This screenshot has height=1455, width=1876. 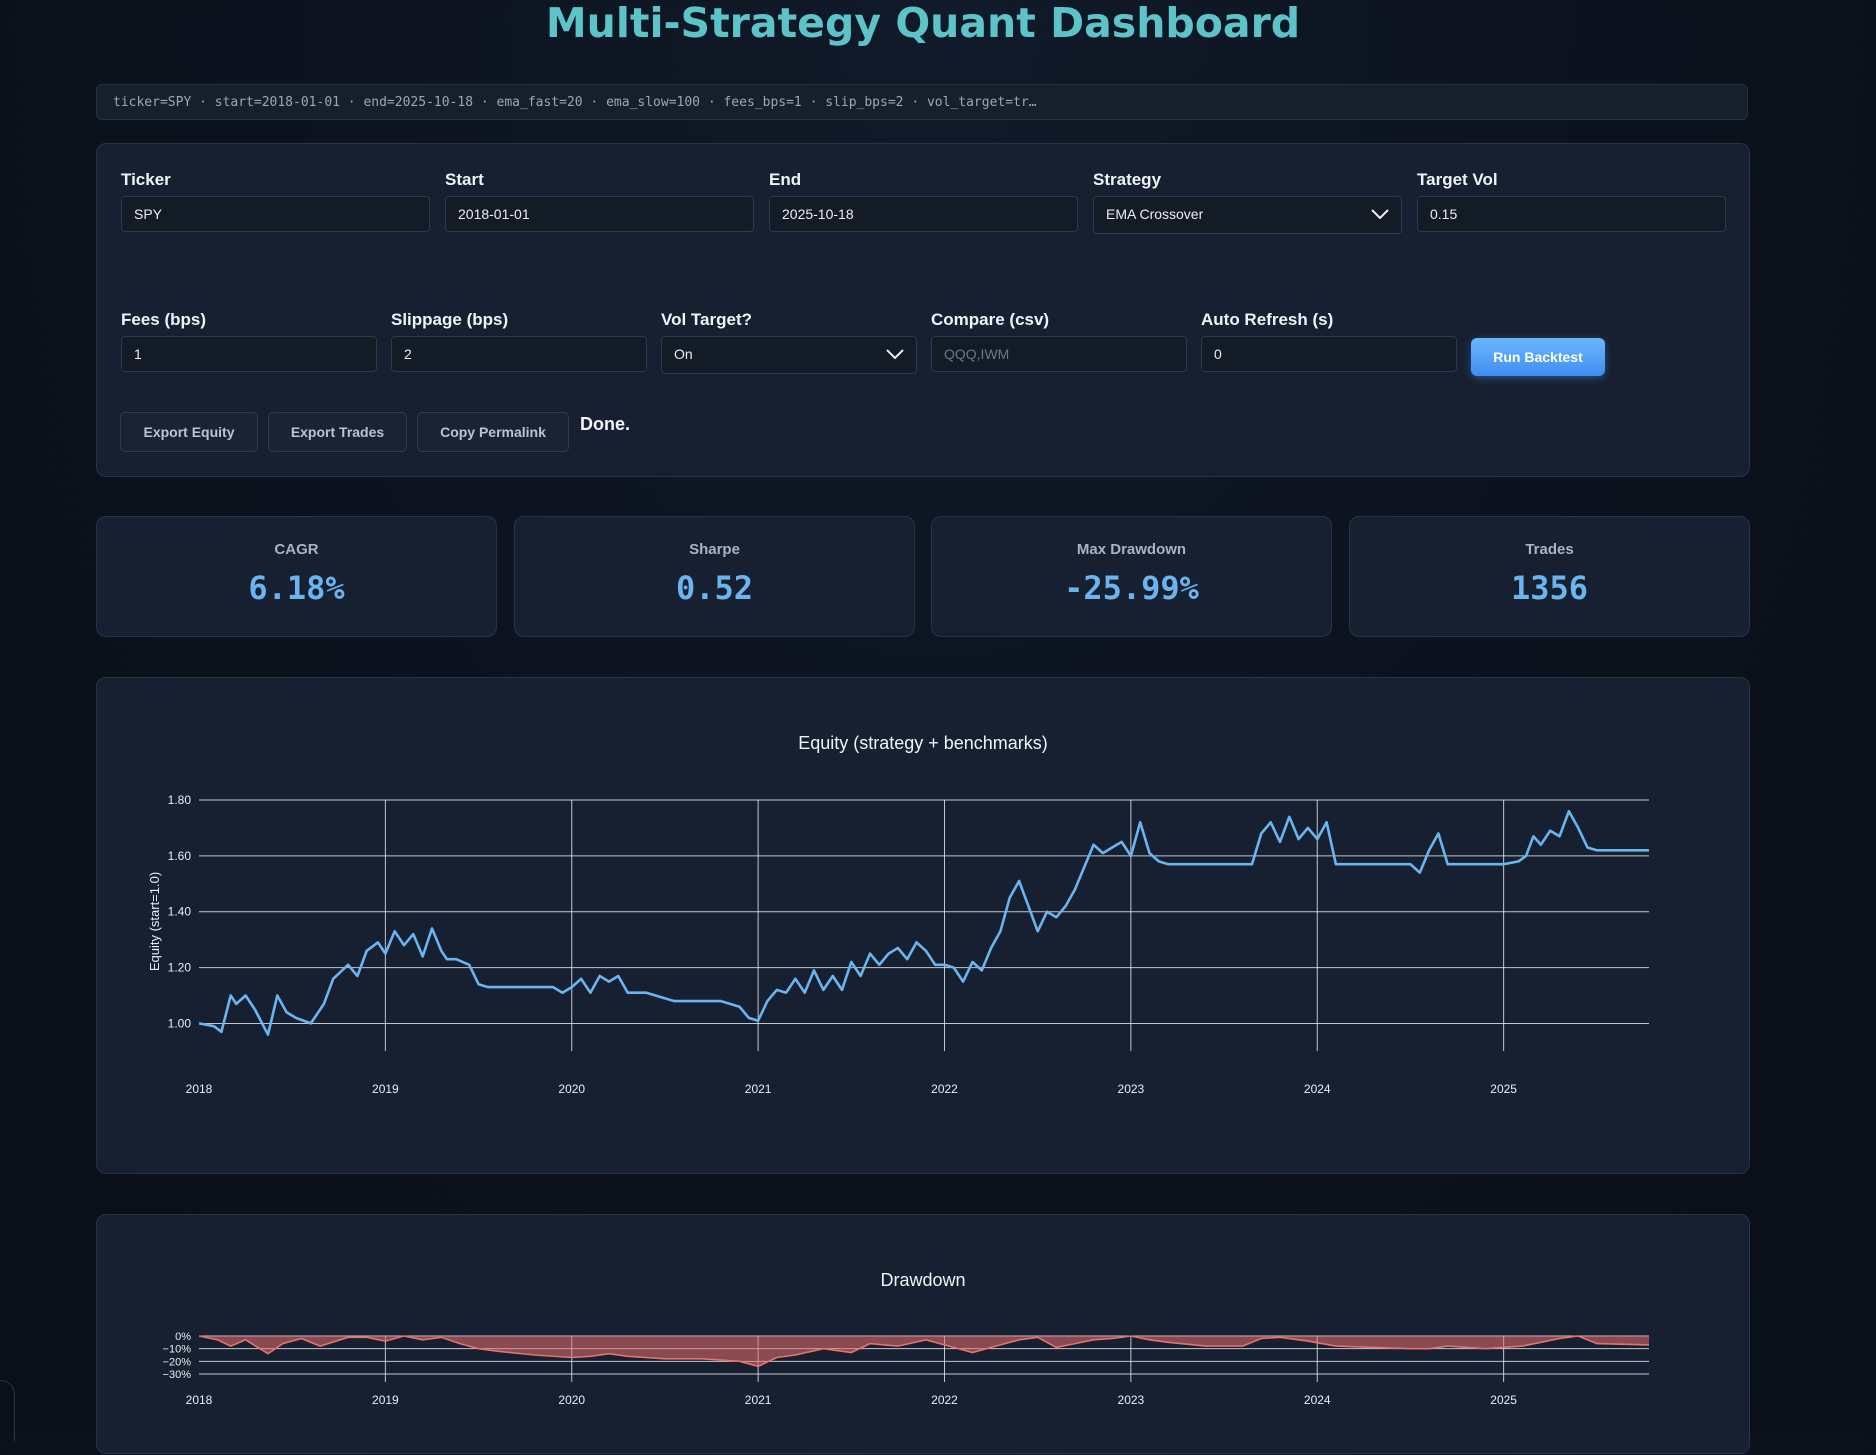 What do you see at coordinates (180, 1023) in the screenshot?
I see `y-tick-label: 1.00` at bounding box center [180, 1023].